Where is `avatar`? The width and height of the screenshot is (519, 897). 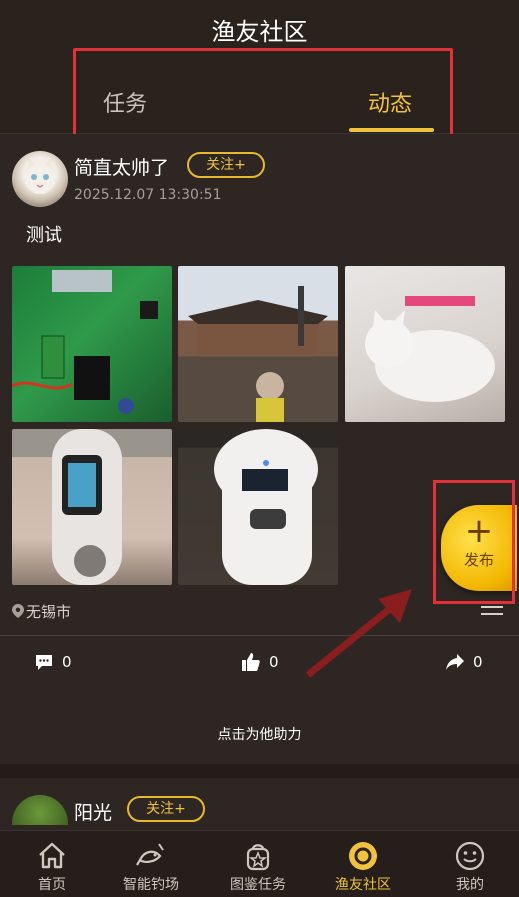 avatar is located at coordinates (40, 179).